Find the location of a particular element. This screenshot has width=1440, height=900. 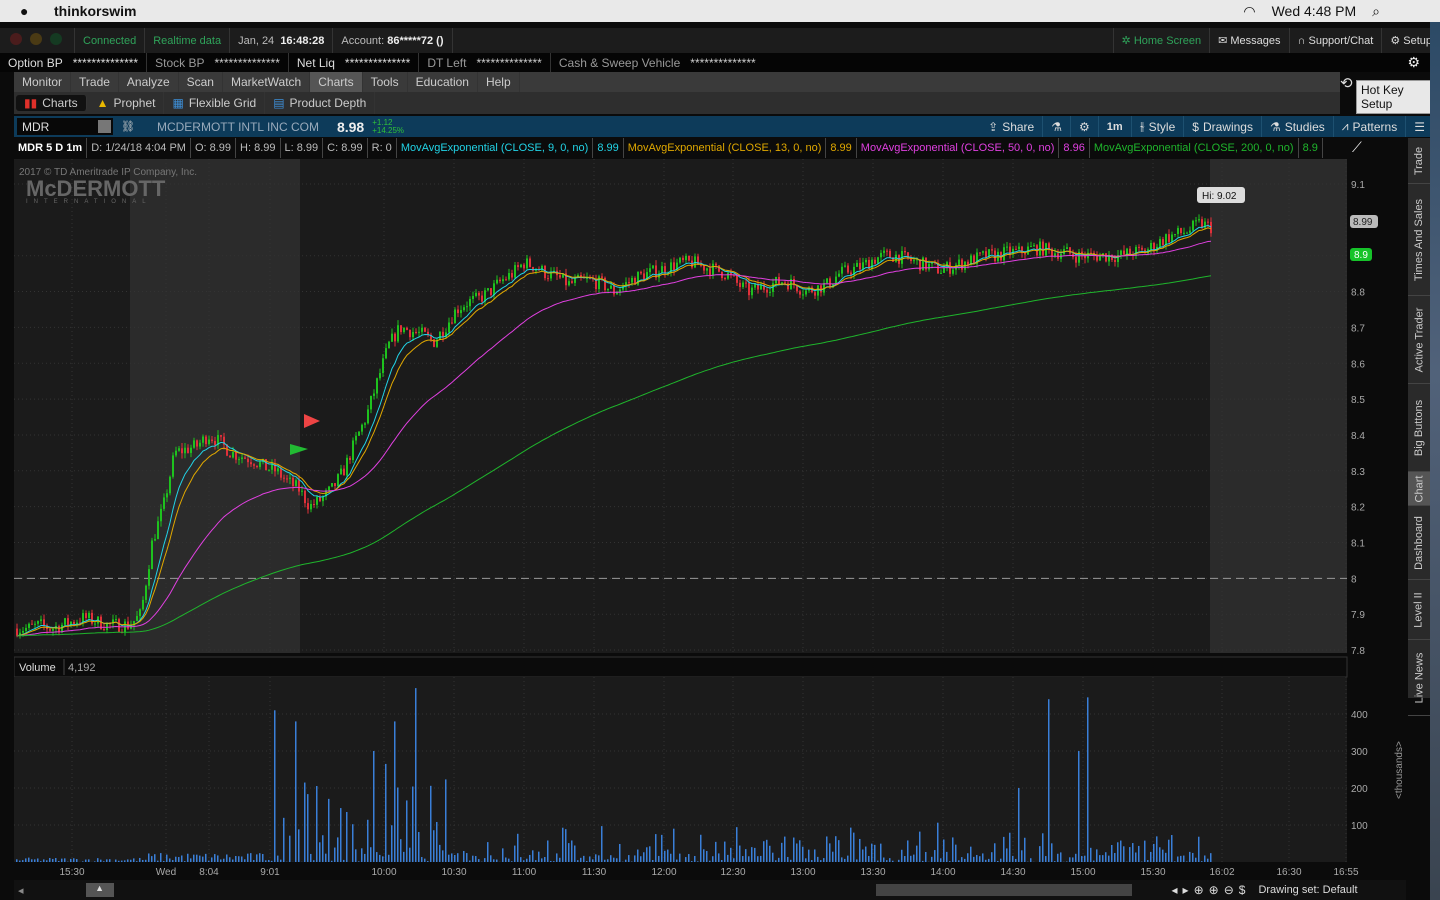

headset-icon: ∩ is located at coordinates (1301, 40).